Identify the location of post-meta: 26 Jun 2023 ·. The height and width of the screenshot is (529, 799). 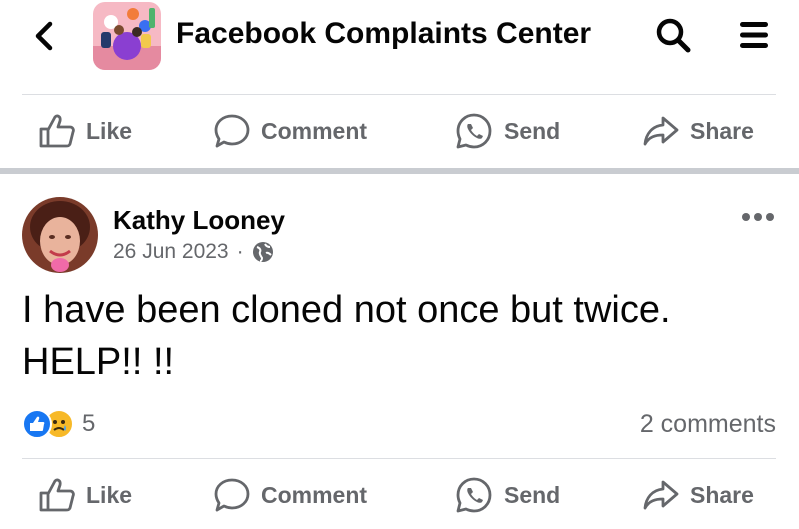
(193, 252).